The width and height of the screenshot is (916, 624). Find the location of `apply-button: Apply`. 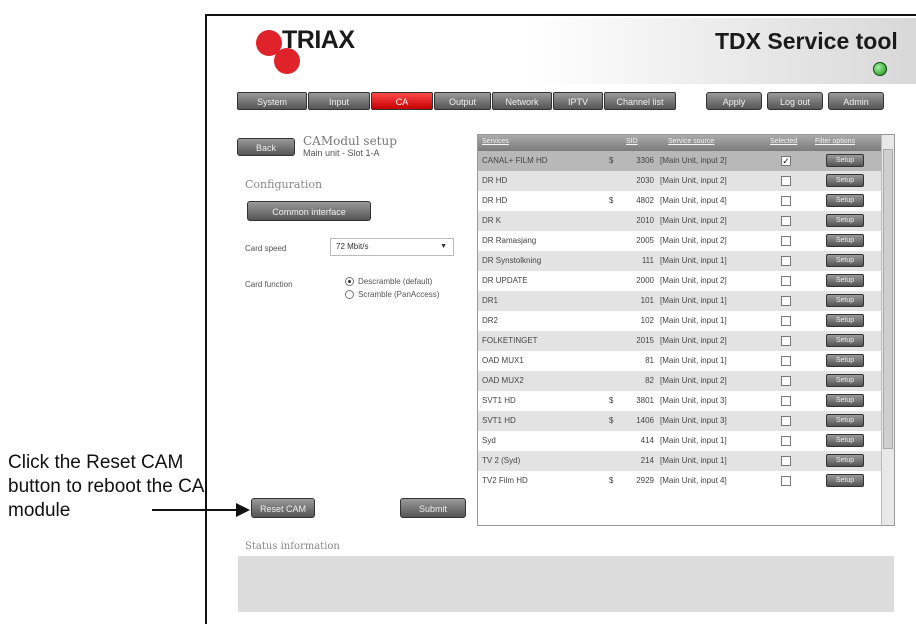

apply-button: Apply is located at coordinates (734, 101).